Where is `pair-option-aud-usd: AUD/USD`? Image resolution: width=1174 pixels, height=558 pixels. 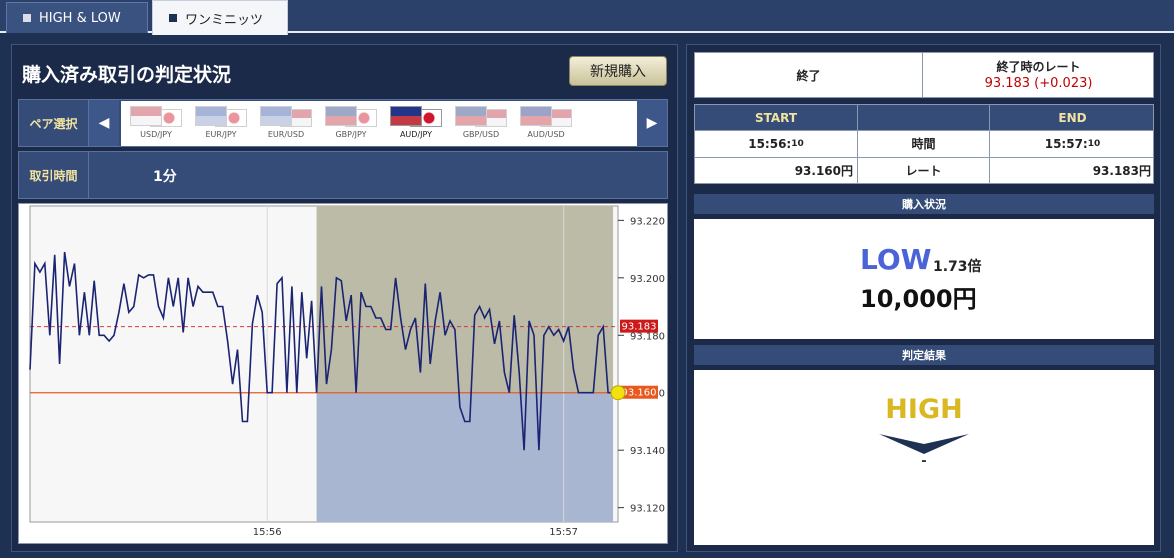
pair-option-aud-usd: AUD/USD is located at coordinates (546, 124).